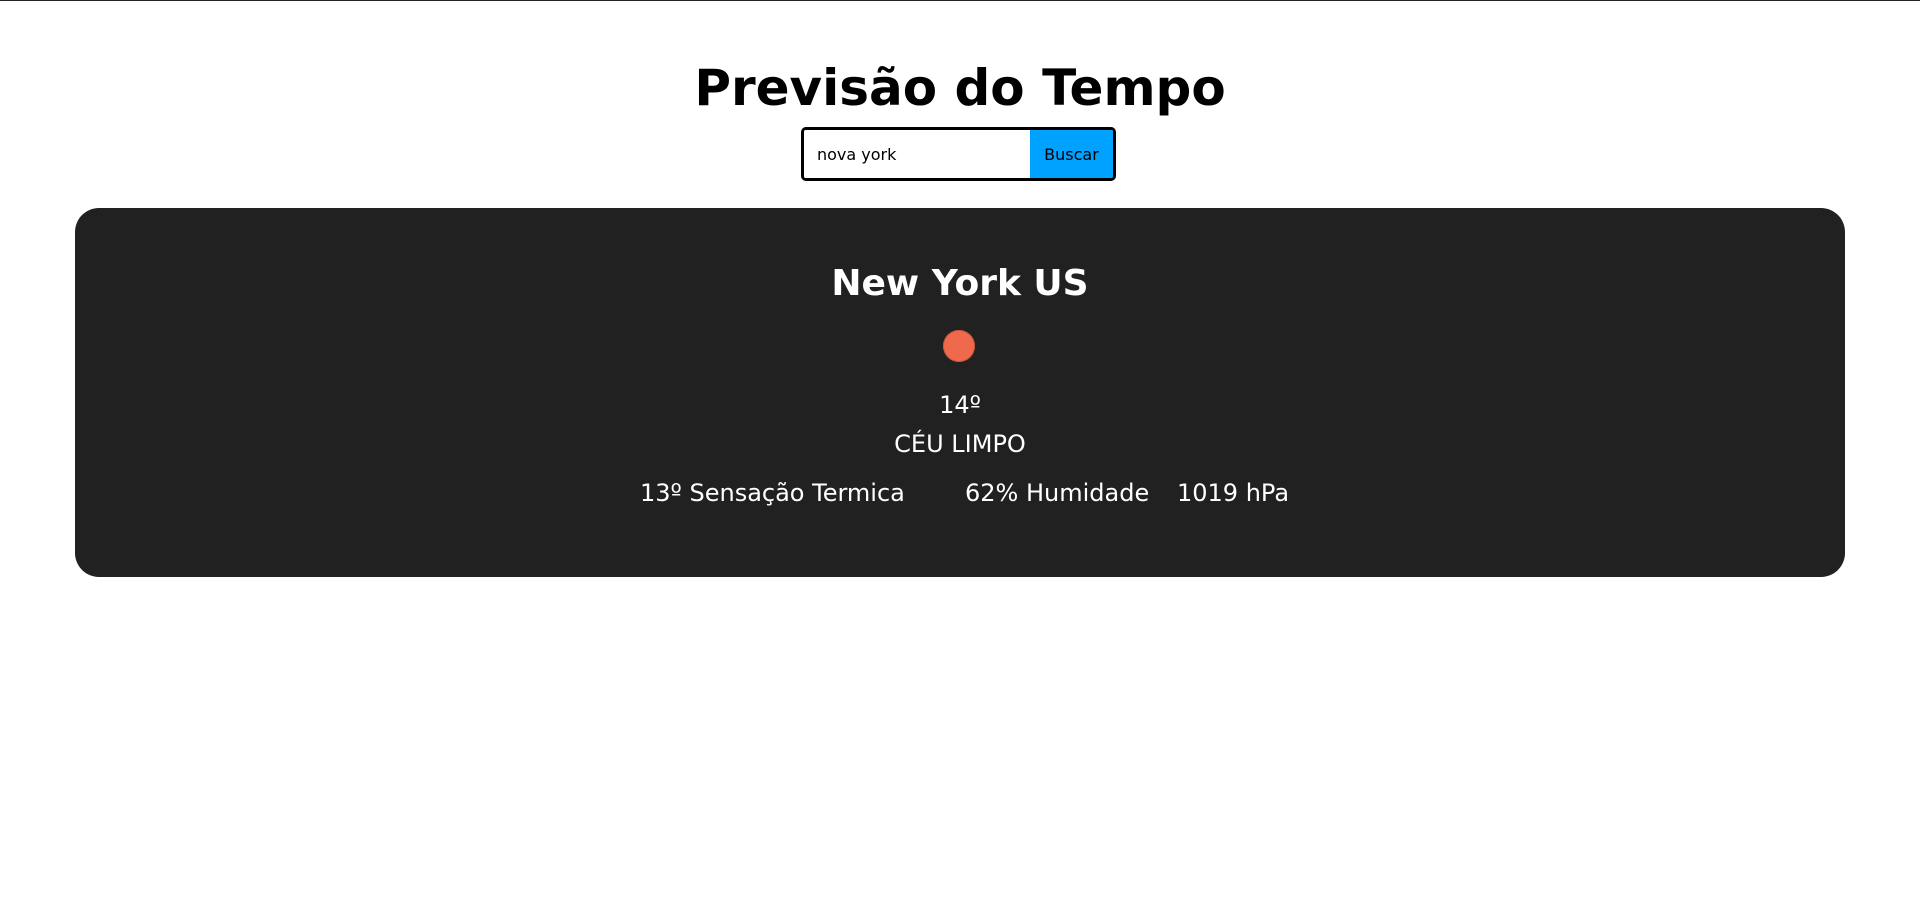 Image resolution: width=1920 pixels, height=918 pixels. Describe the element at coordinates (1071, 154) in the screenshot. I see `search-button: Buscar` at that location.